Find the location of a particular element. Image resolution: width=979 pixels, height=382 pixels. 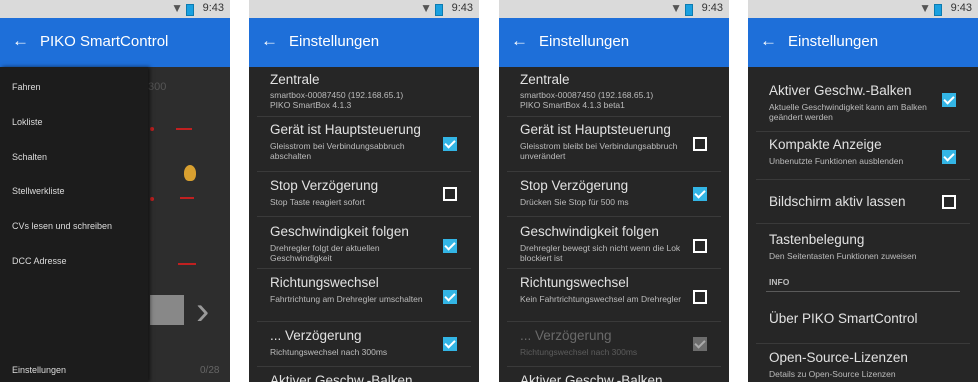

setting-title: Tastenbelegung is located at coordinates (817, 239).